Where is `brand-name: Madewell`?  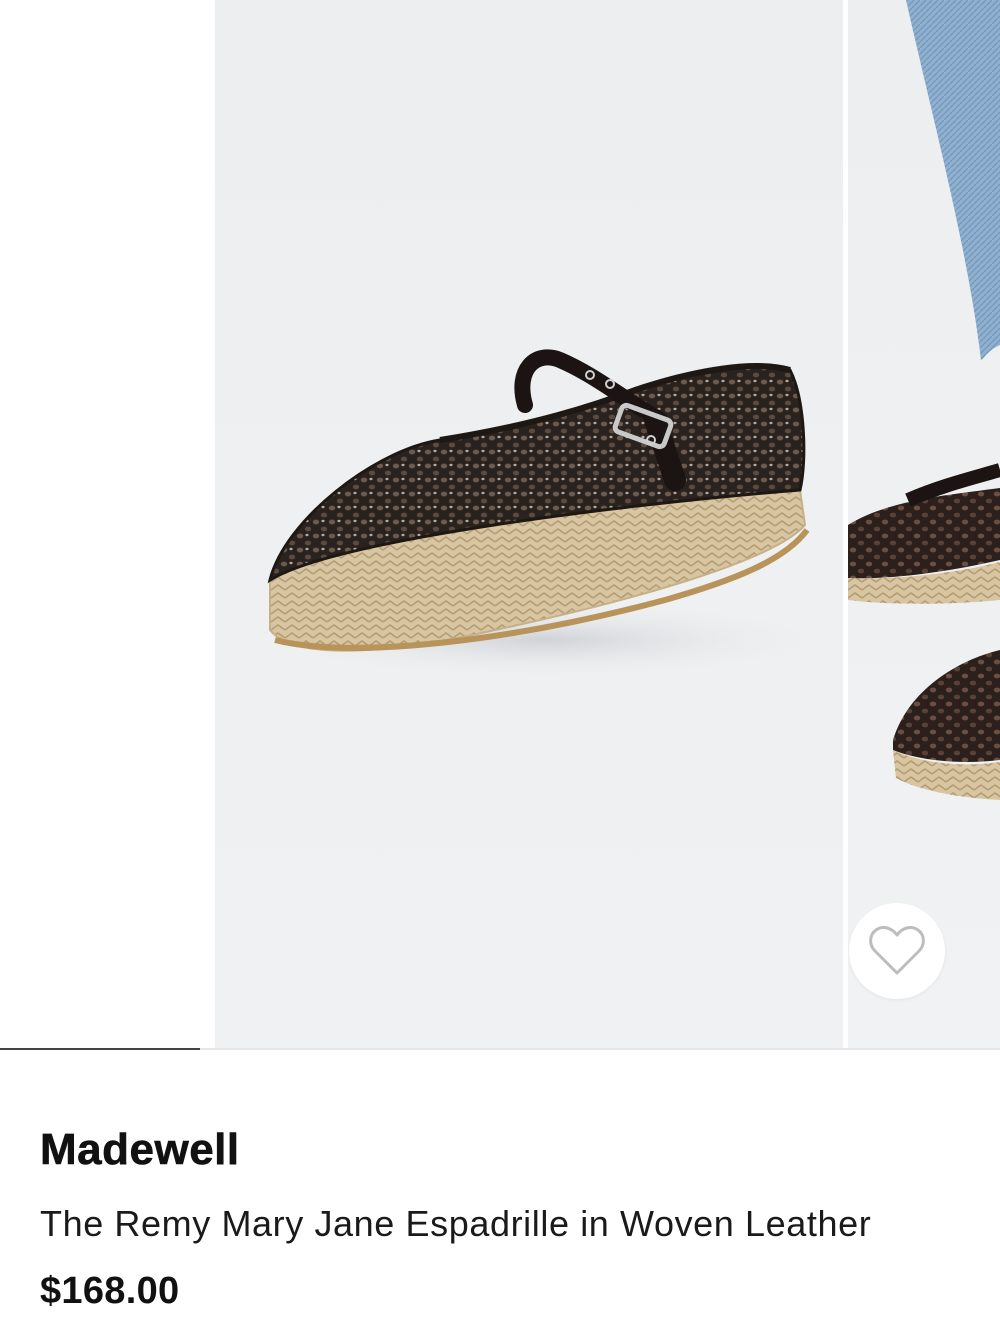 brand-name: Madewell is located at coordinates (500, 1150).